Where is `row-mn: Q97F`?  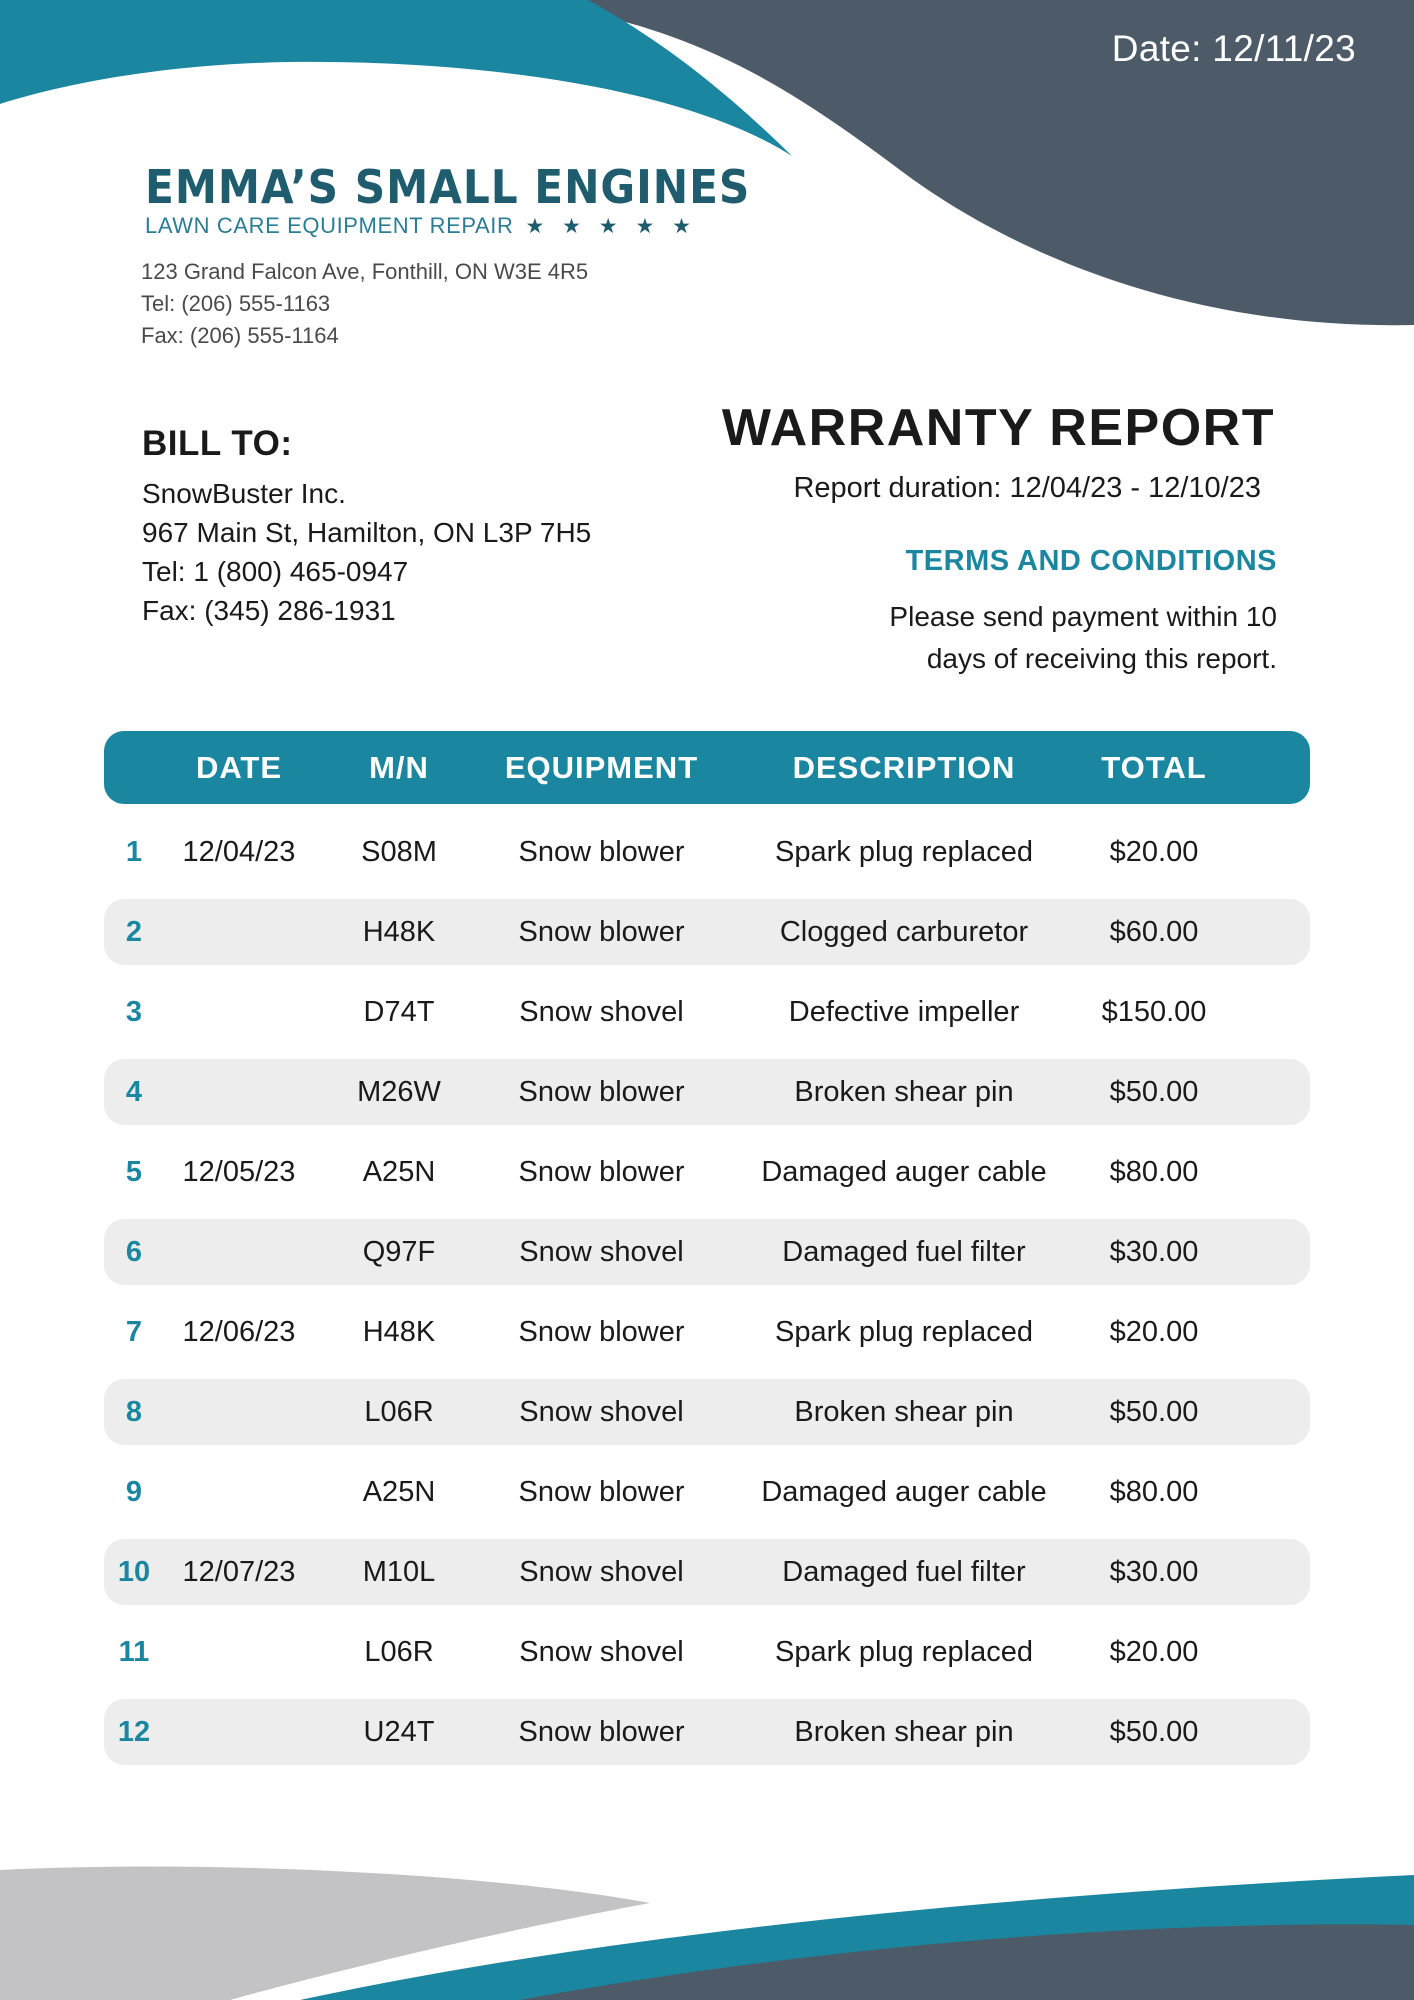 row-mn: Q97F is located at coordinates (399, 1251).